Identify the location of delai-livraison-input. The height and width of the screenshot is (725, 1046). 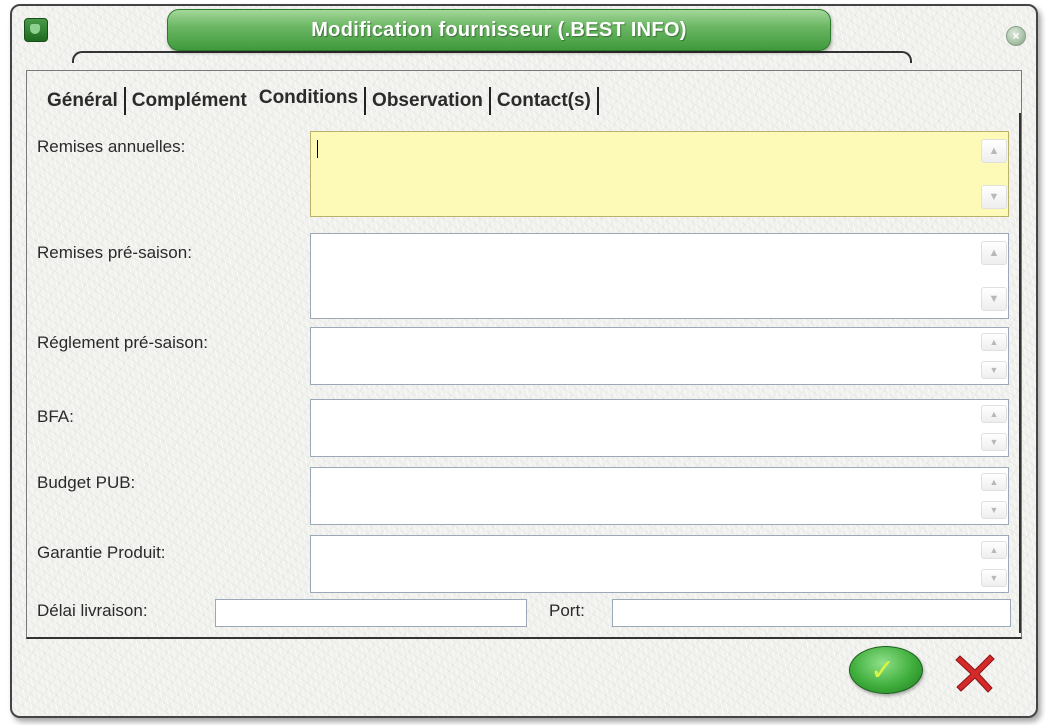
(371, 613).